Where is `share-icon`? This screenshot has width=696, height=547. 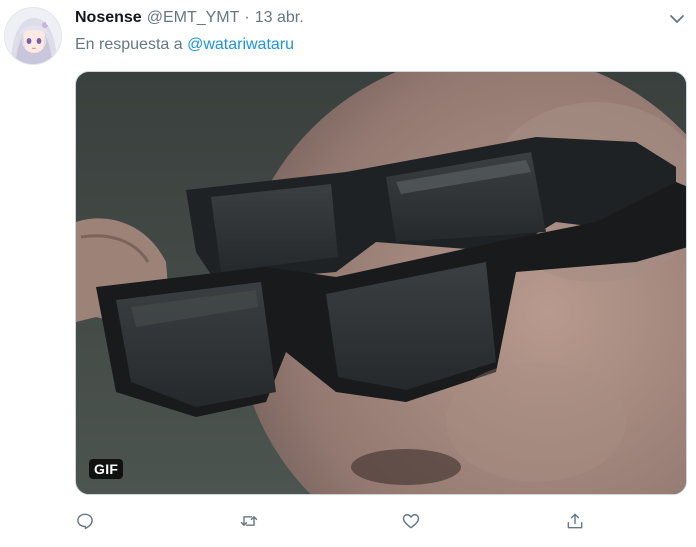 share-icon is located at coordinates (575, 521).